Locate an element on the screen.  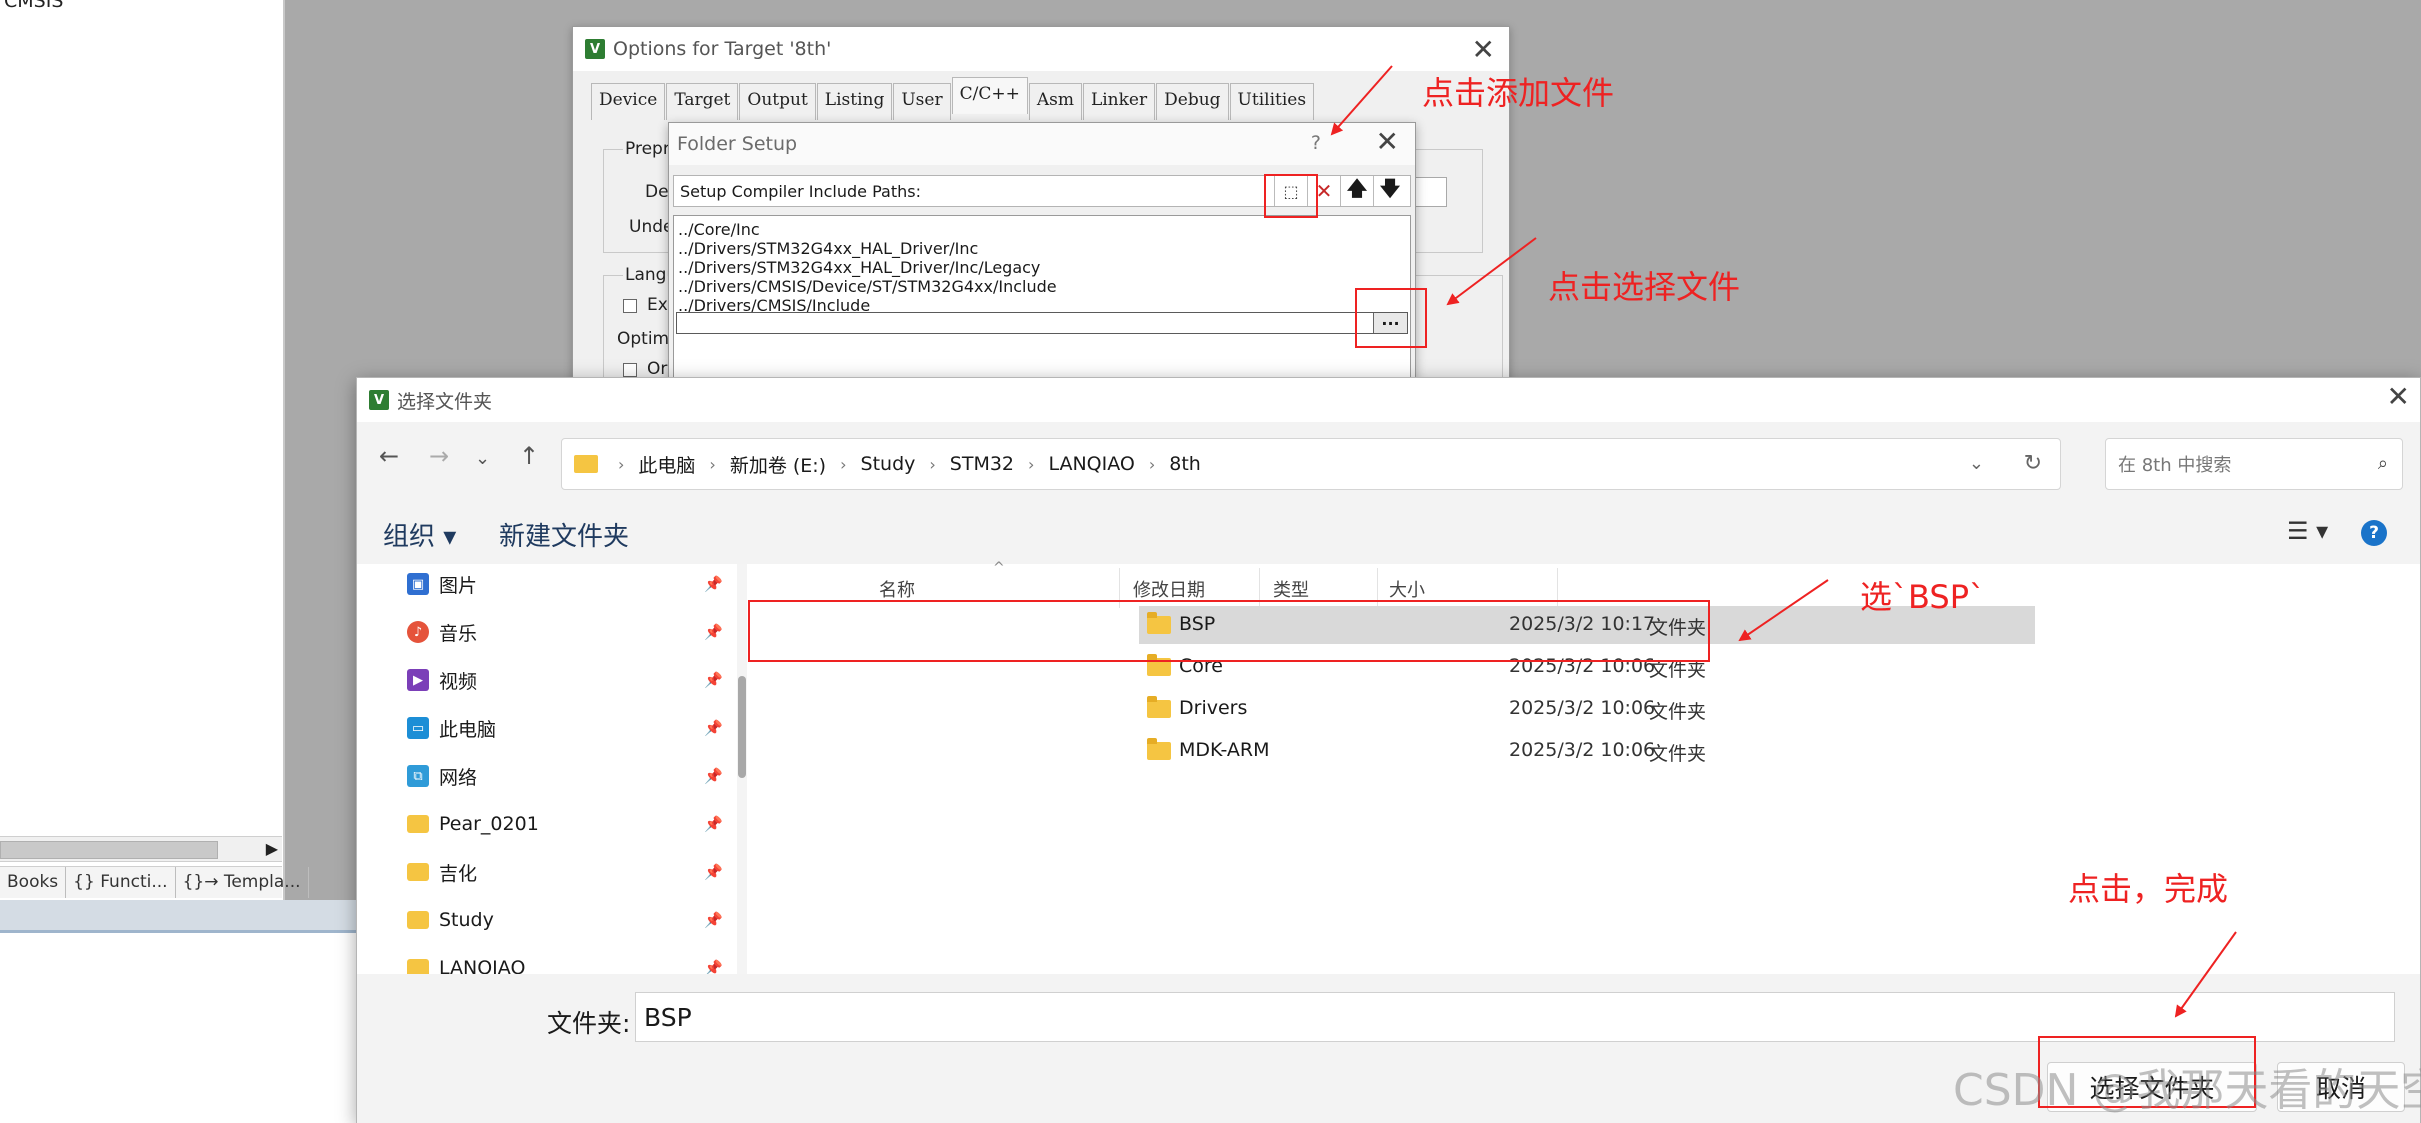
arrow-to-bsp-row is located at coordinates (1783, 610).